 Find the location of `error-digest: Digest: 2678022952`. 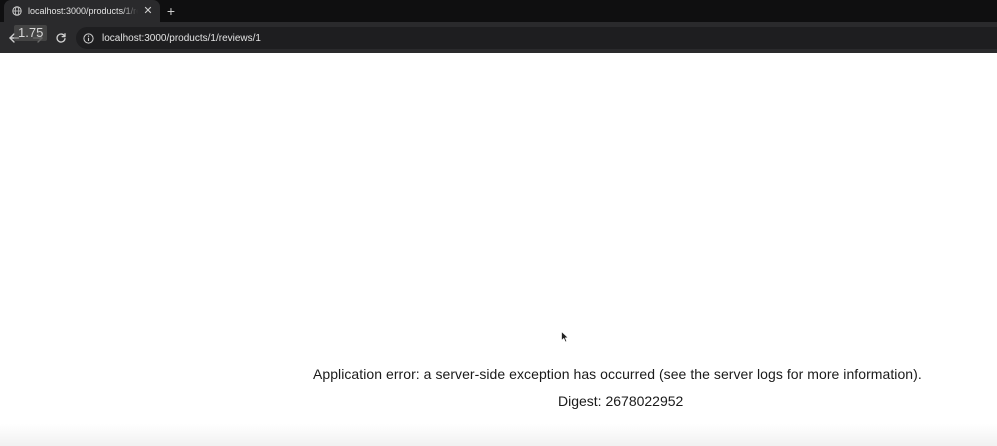

error-digest: Digest: 2678022952 is located at coordinates (621, 401).